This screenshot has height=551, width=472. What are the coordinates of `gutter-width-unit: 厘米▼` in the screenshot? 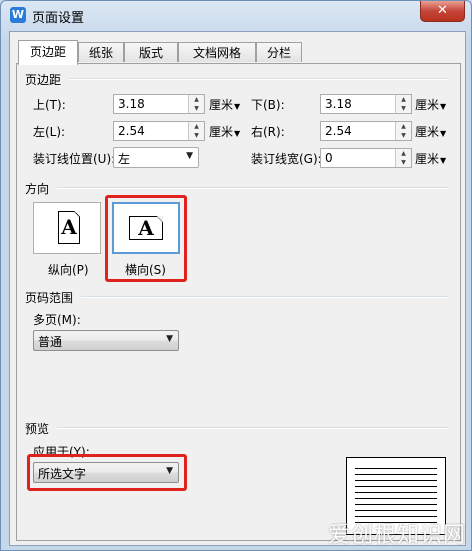 It's located at (430, 158).